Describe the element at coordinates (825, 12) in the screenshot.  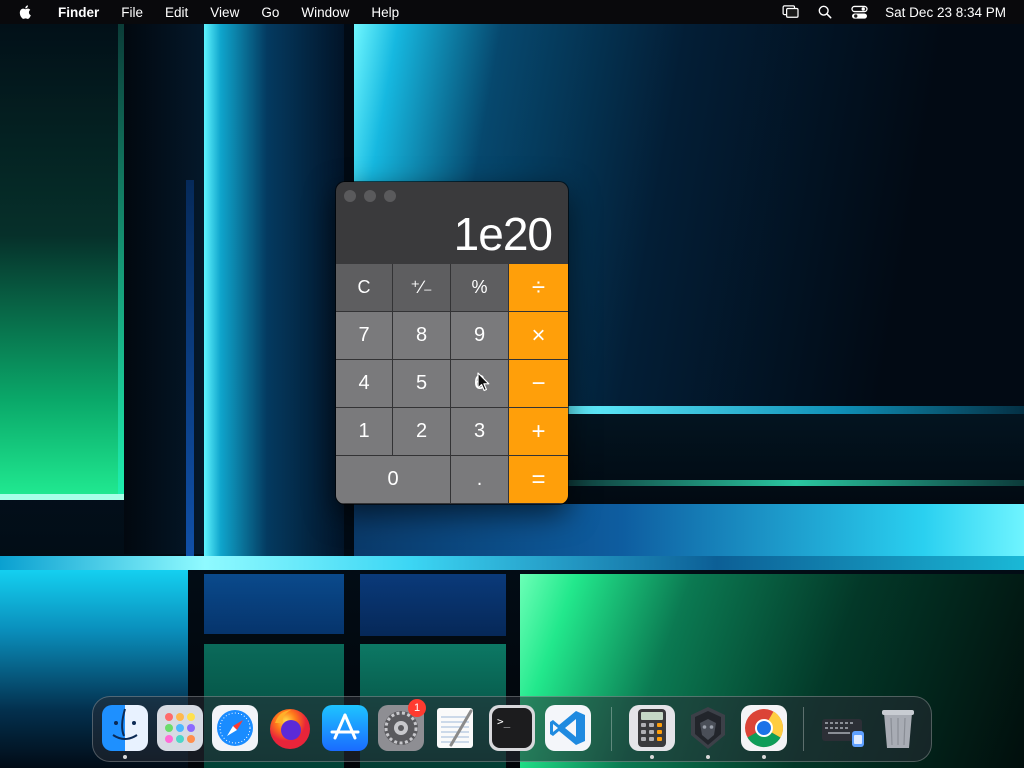
I see `search-icon` at that location.